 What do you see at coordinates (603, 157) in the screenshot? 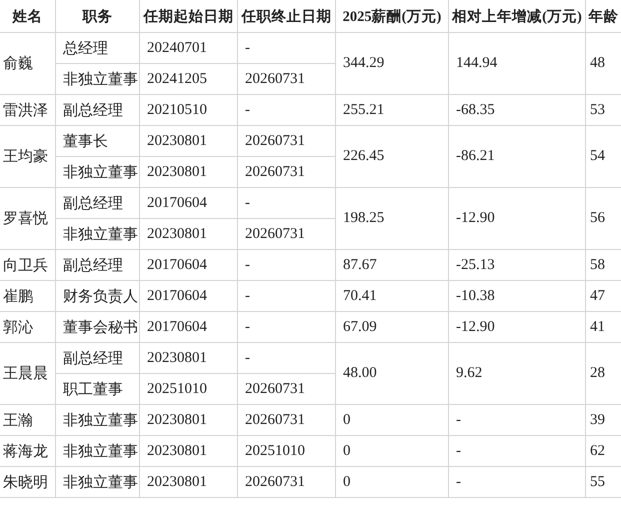
I see `table-cell: 54` at bounding box center [603, 157].